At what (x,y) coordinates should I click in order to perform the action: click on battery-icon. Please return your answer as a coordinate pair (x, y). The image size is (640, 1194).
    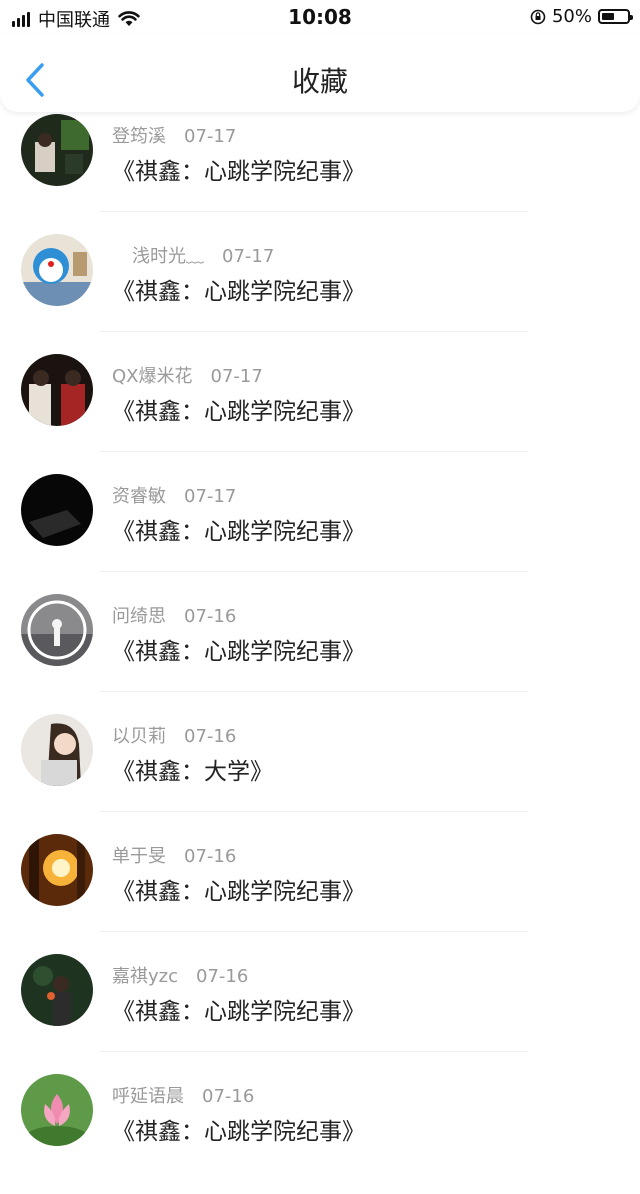
    Looking at the image, I should click on (615, 16).